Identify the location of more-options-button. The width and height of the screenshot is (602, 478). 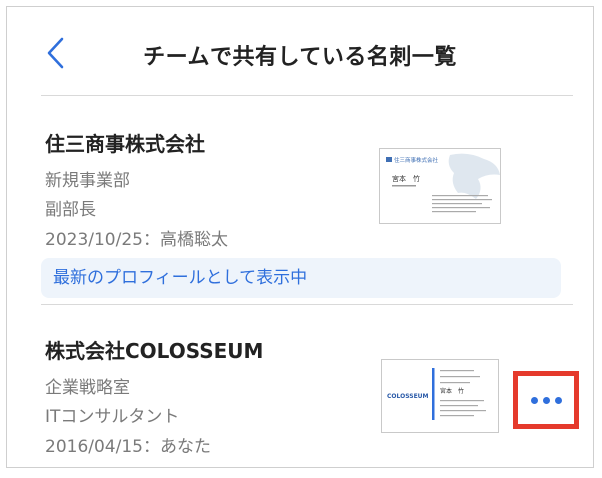
(546, 400).